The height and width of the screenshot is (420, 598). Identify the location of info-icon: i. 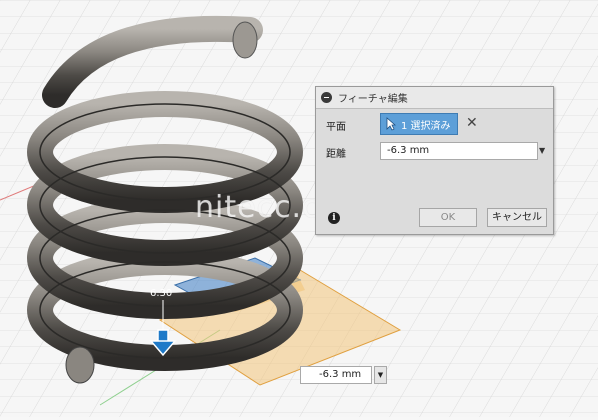
(334, 218).